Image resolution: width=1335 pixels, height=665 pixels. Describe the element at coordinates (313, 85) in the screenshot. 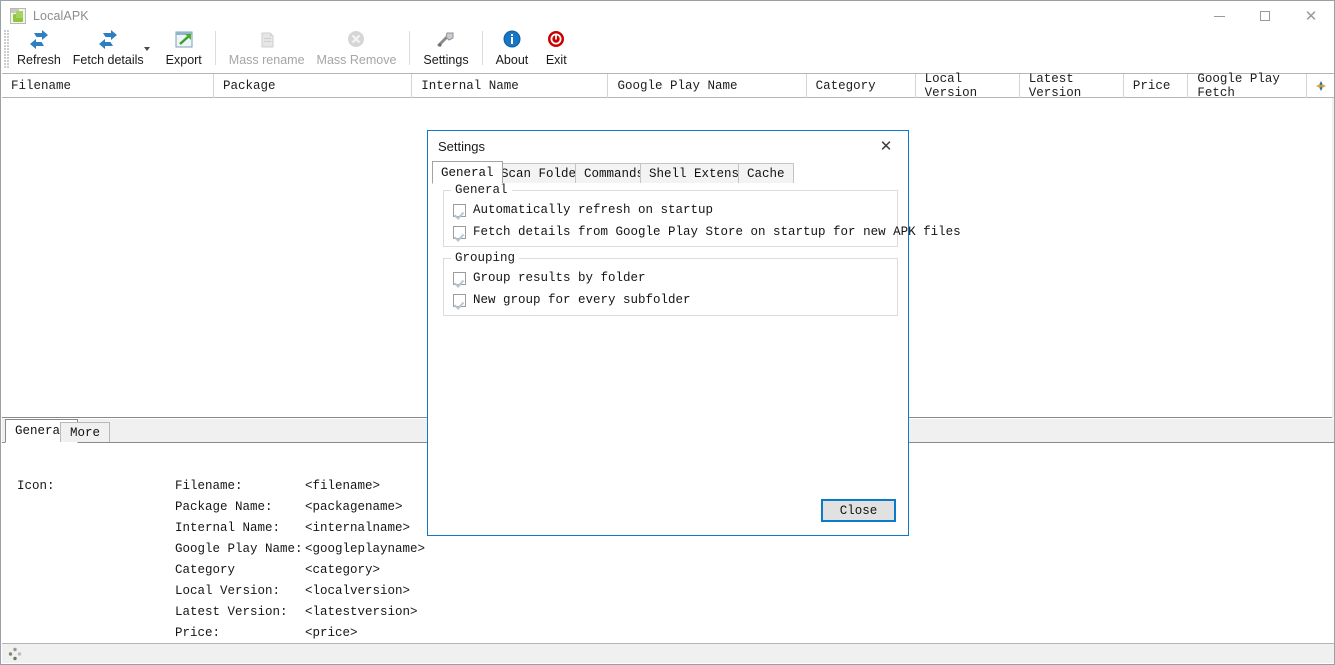

I see `column-header-package: Package` at that location.